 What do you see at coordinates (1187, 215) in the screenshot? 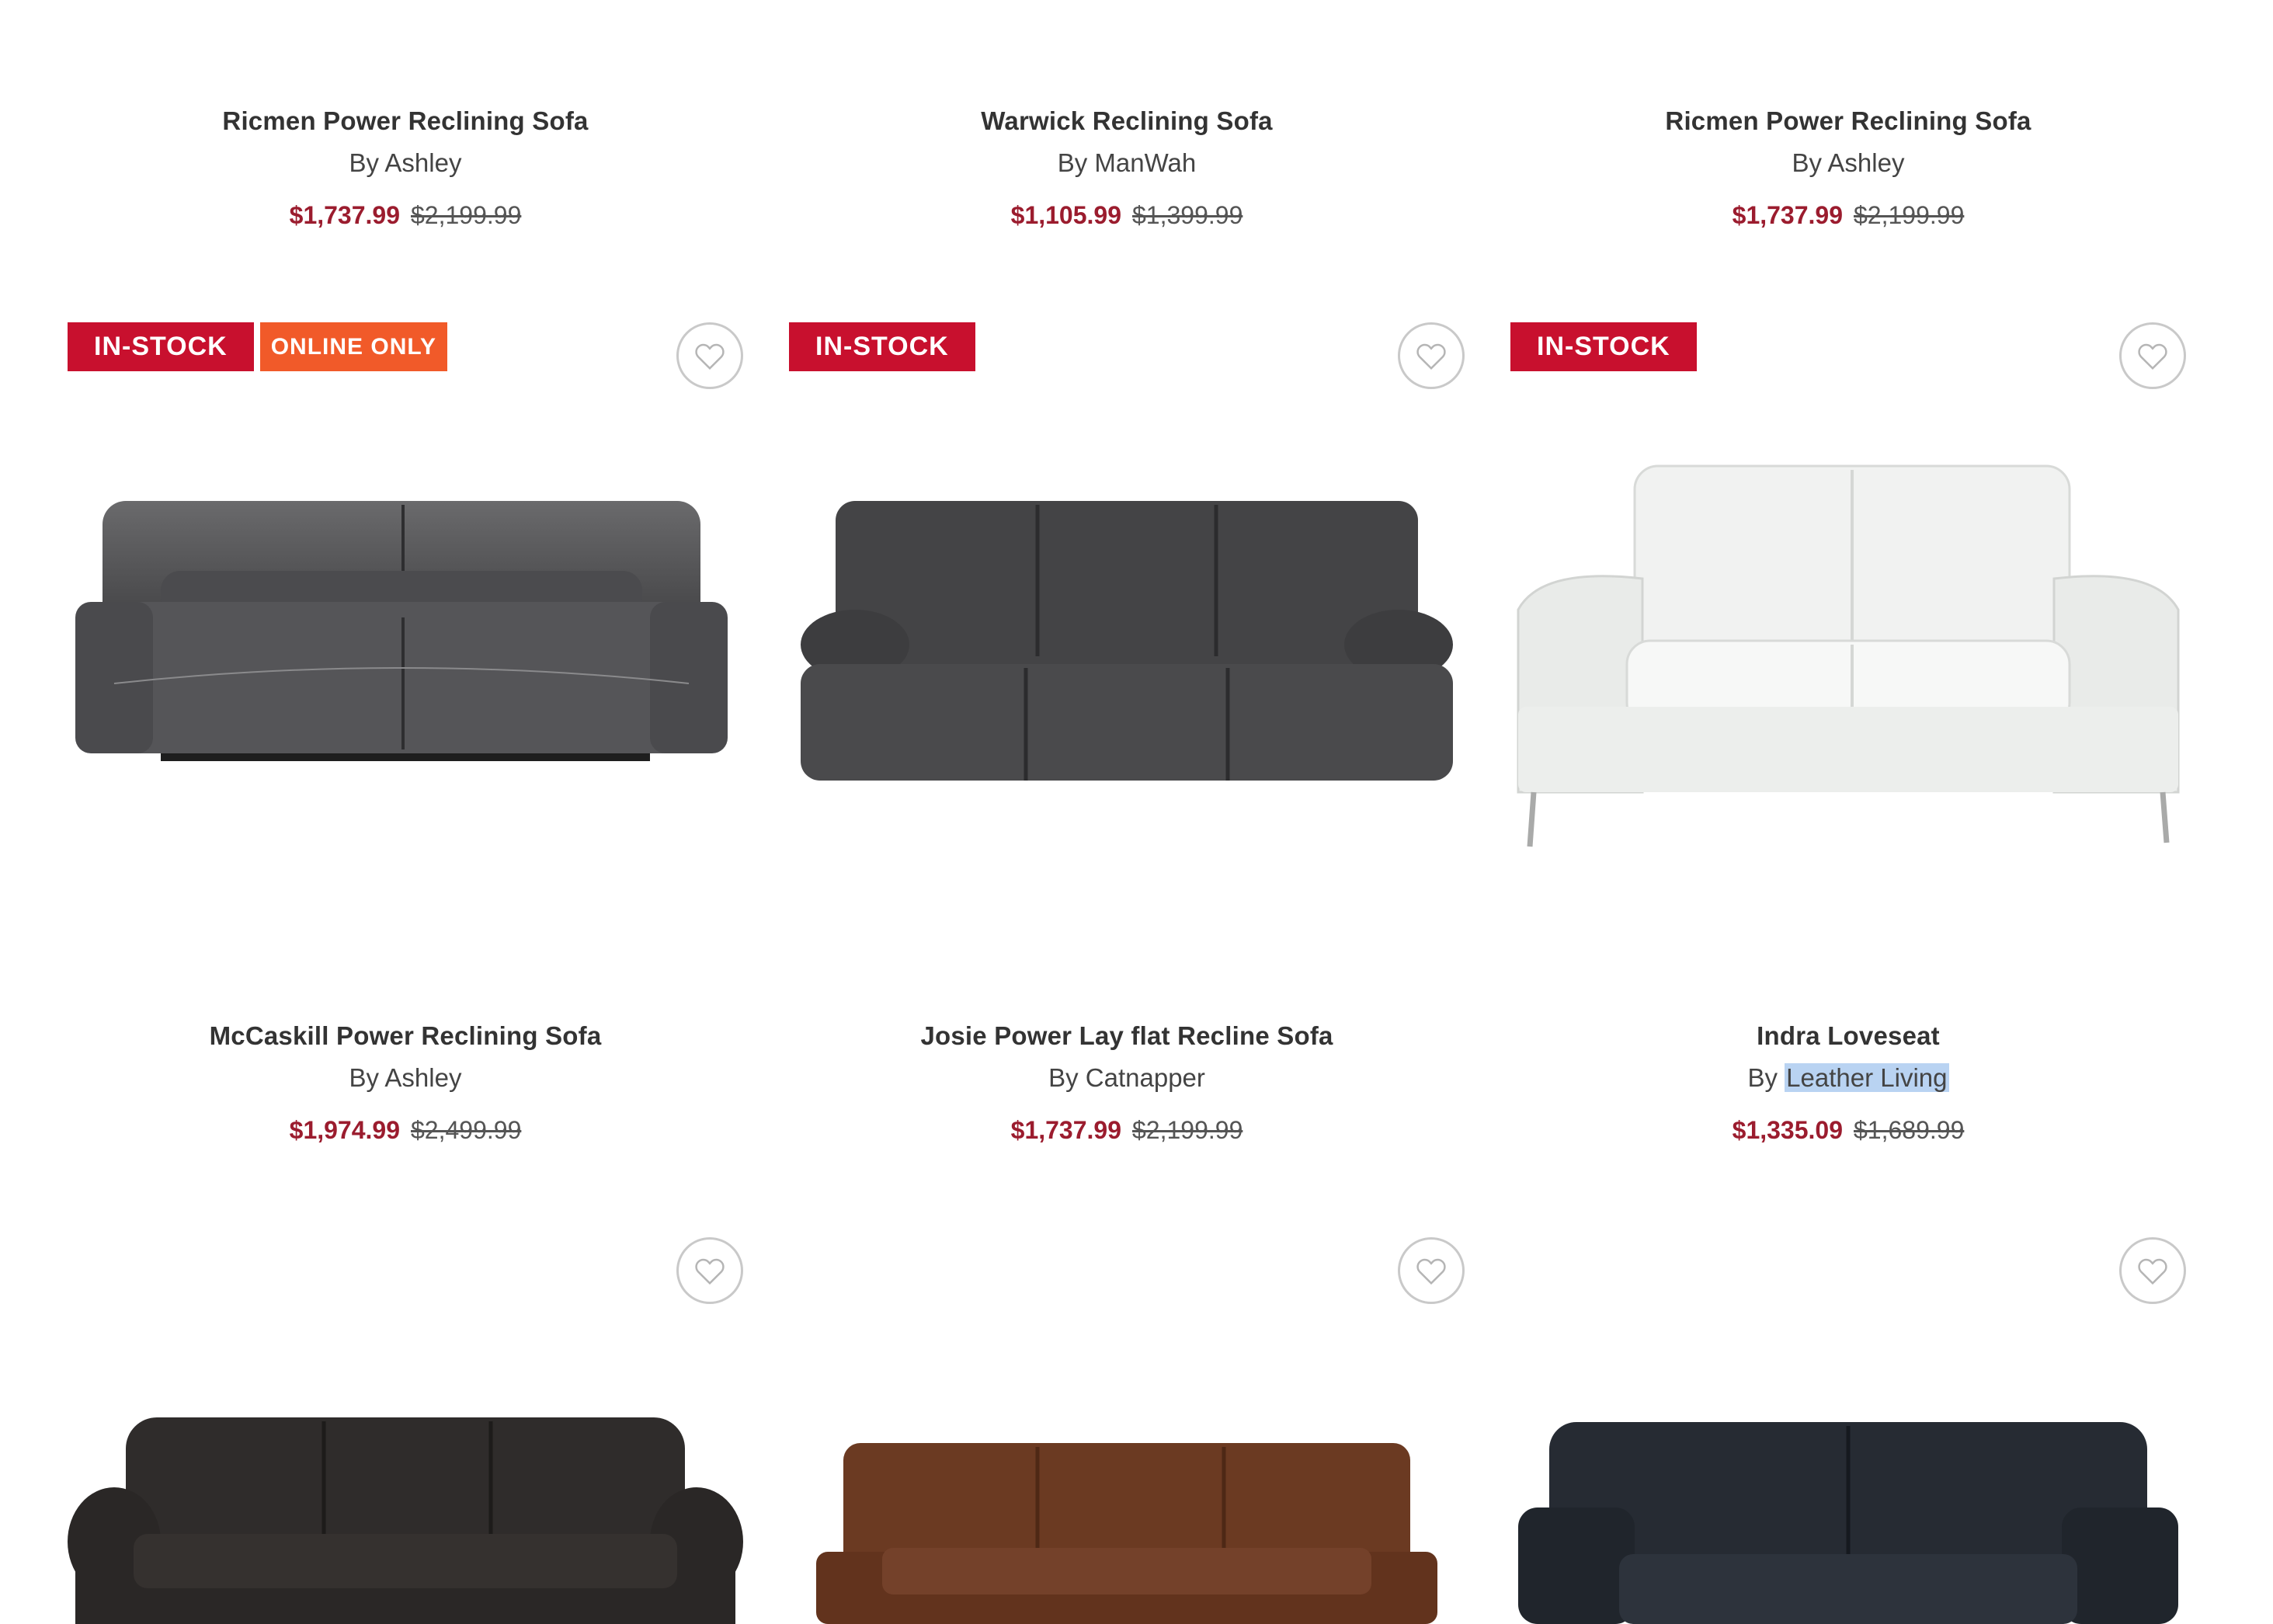
I see `original-price: $1,399.99` at bounding box center [1187, 215].